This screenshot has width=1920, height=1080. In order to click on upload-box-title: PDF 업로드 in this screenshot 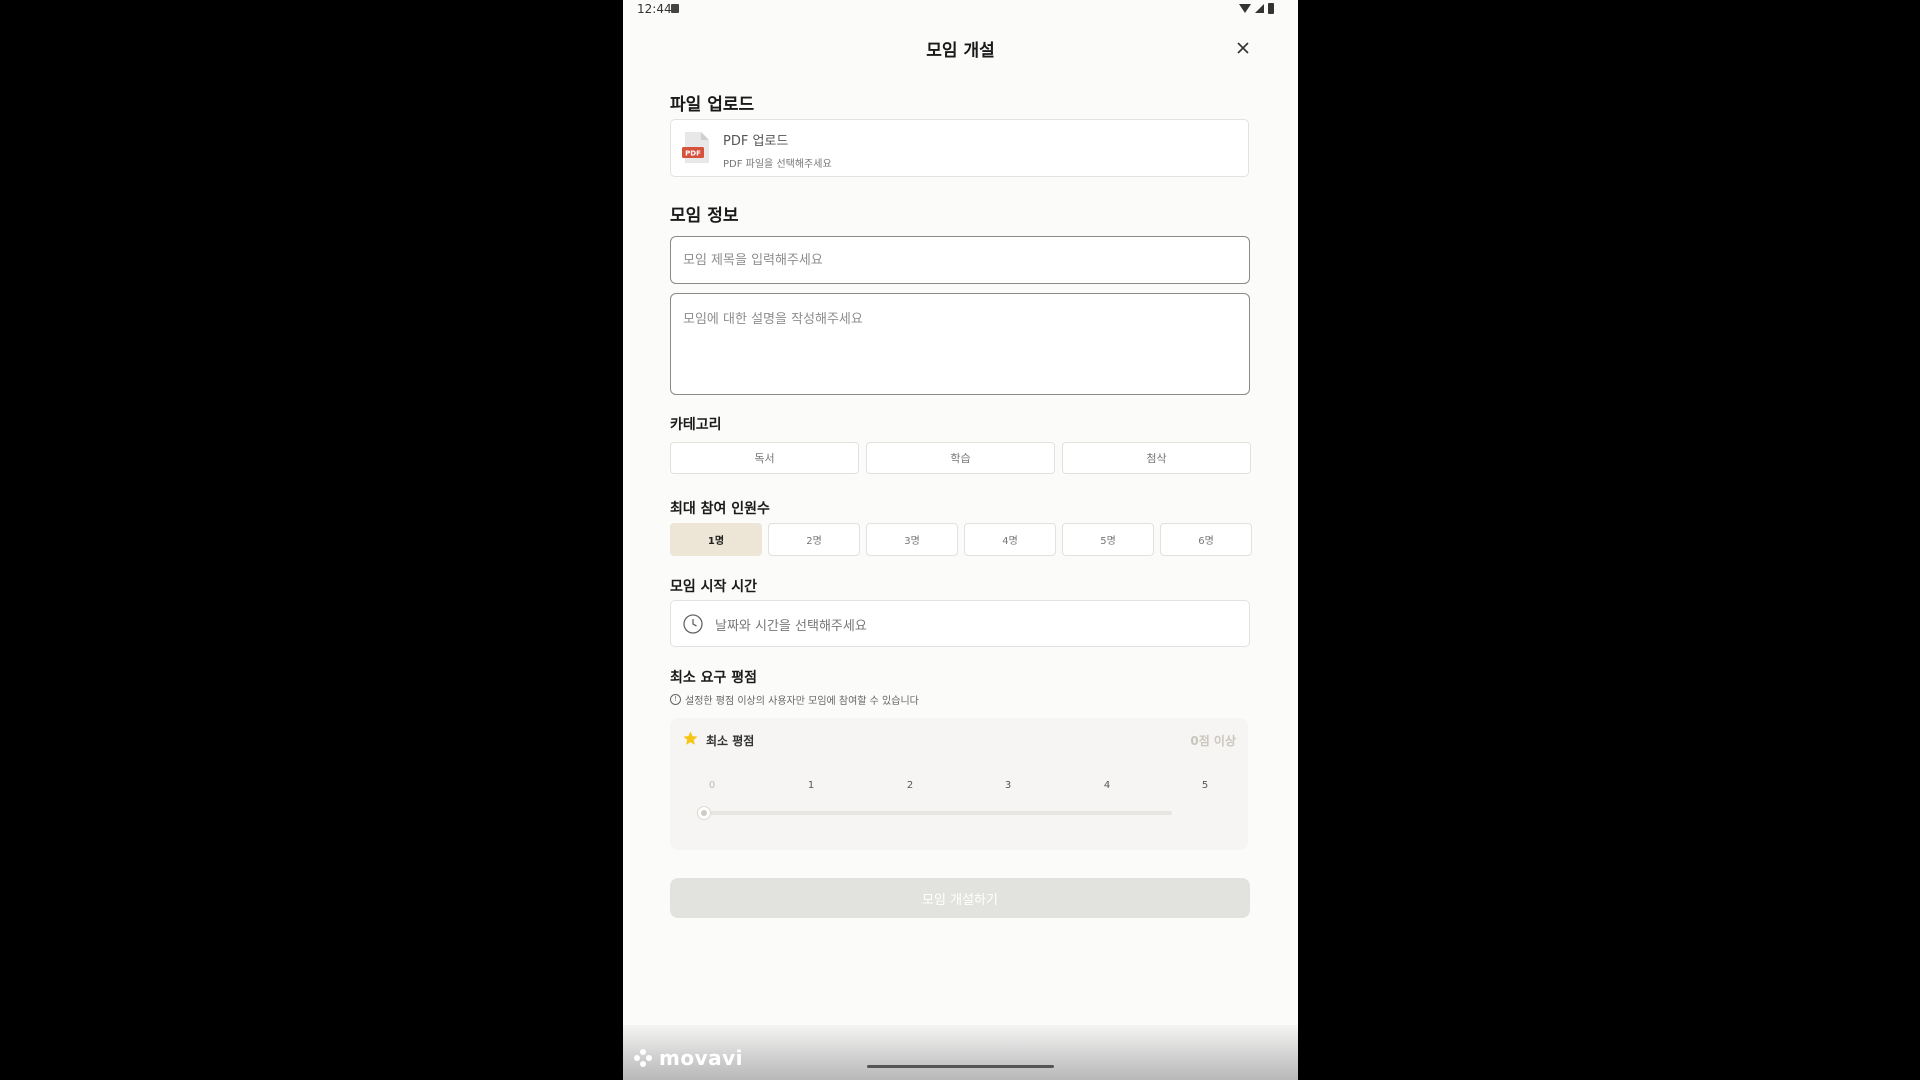, I will do `click(756, 141)`.